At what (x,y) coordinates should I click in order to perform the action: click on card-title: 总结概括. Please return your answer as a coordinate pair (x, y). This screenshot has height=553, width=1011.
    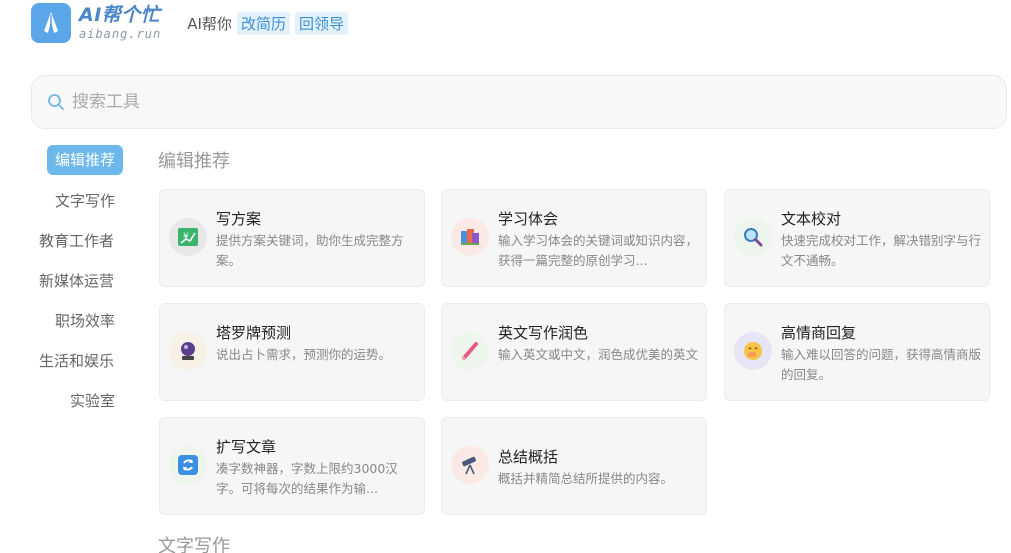
    Looking at the image, I should click on (528, 457).